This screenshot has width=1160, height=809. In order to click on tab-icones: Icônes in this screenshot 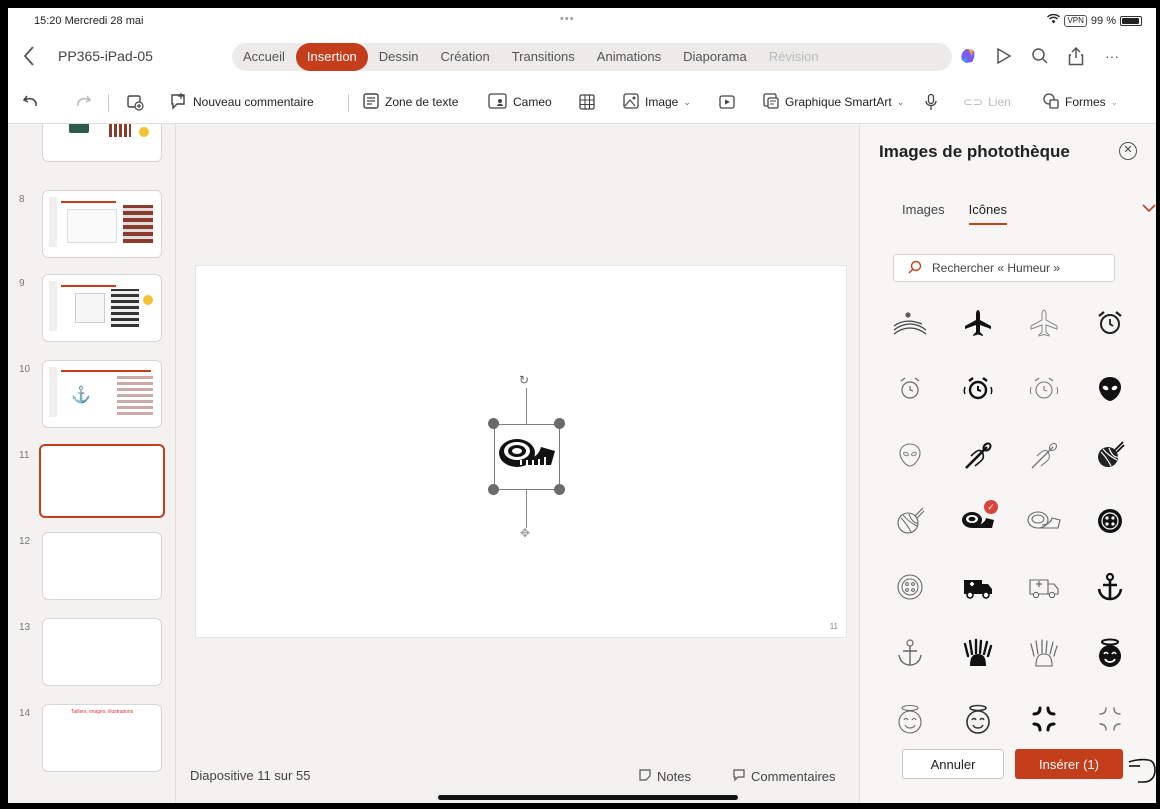, I will do `click(987, 213)`.